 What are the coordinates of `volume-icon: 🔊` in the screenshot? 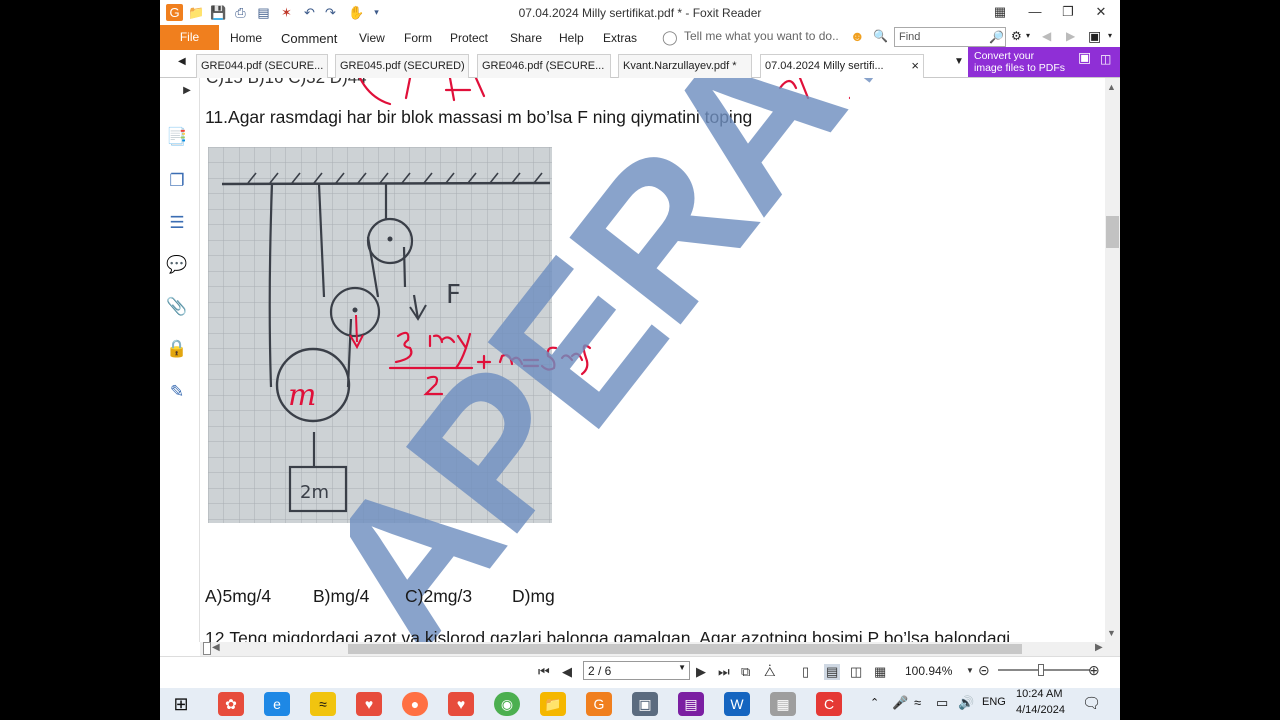 It's located at (966, 703).